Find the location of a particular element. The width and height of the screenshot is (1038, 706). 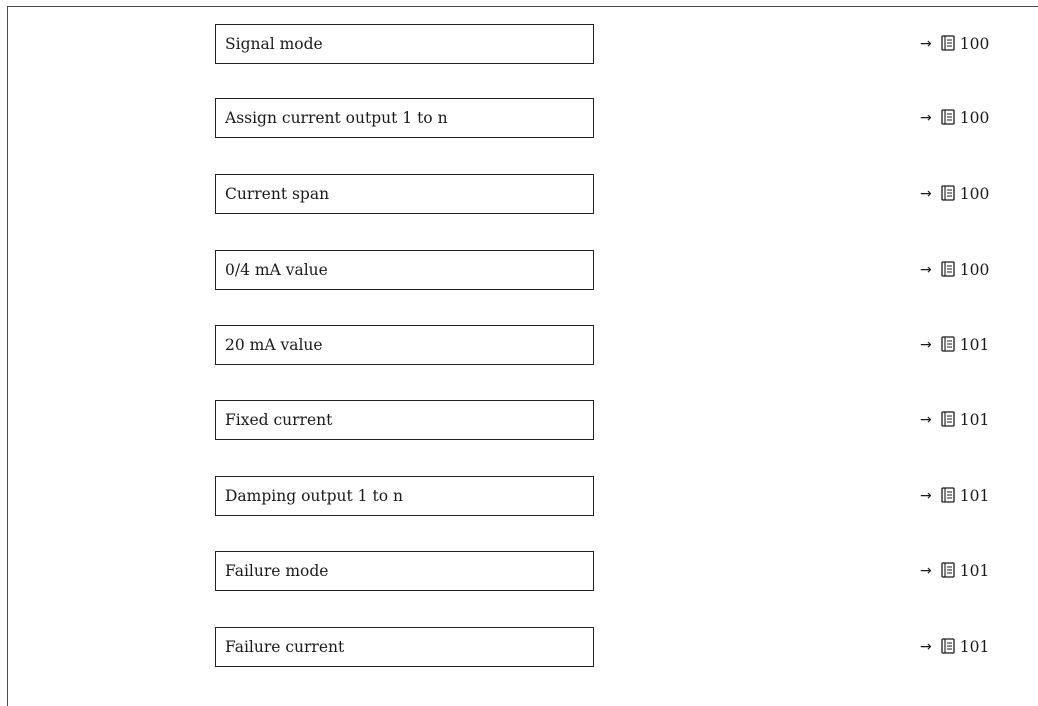

parameter-label: Failure mode is located at coordinates (277, 571).